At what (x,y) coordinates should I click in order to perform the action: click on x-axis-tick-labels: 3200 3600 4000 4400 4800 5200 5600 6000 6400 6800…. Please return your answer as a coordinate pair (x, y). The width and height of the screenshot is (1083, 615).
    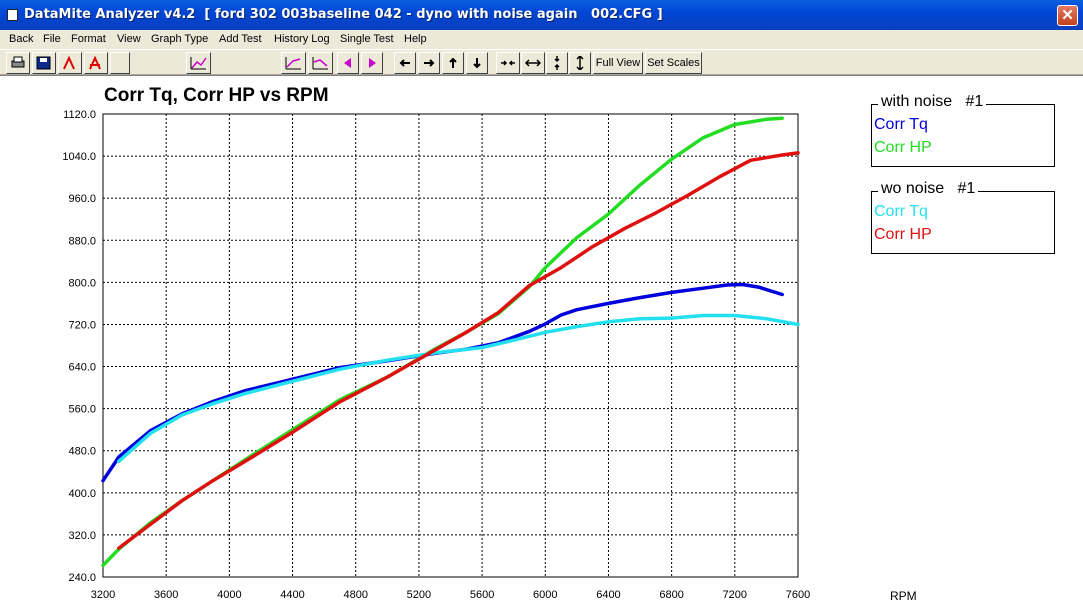
    Looking at the image, I should click on (450, 595).